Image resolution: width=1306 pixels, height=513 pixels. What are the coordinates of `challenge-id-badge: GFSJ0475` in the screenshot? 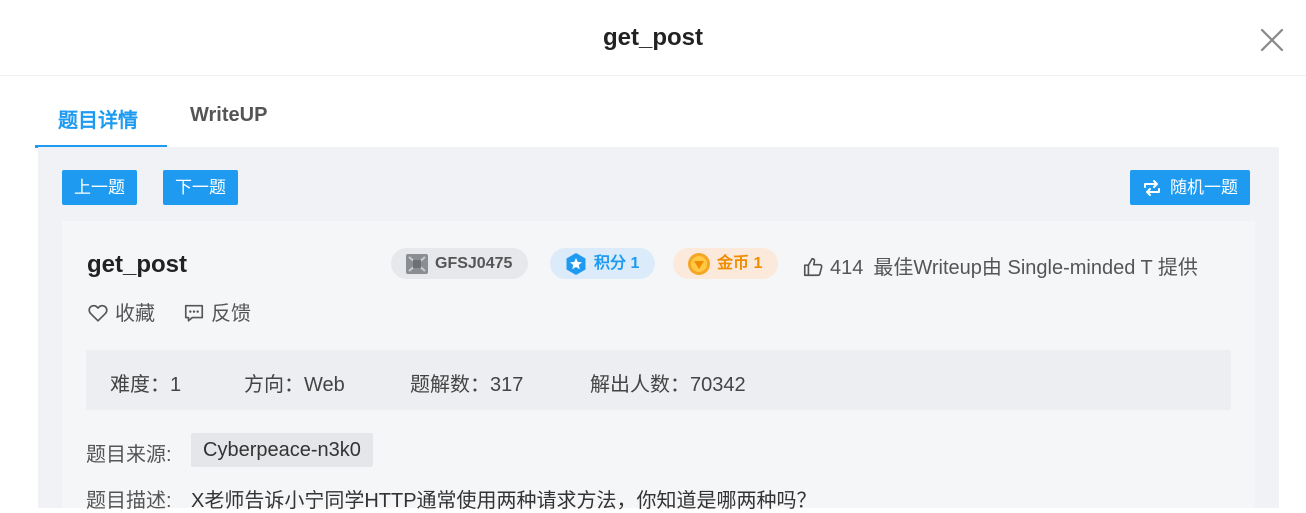 It's located at (460, 263).